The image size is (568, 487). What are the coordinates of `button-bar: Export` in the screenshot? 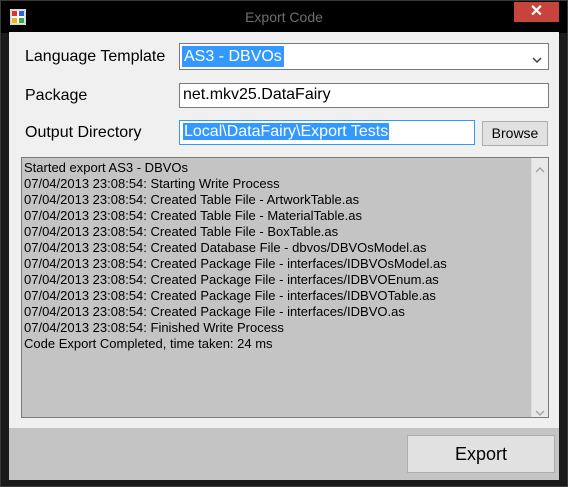 It's located at (284, 454).